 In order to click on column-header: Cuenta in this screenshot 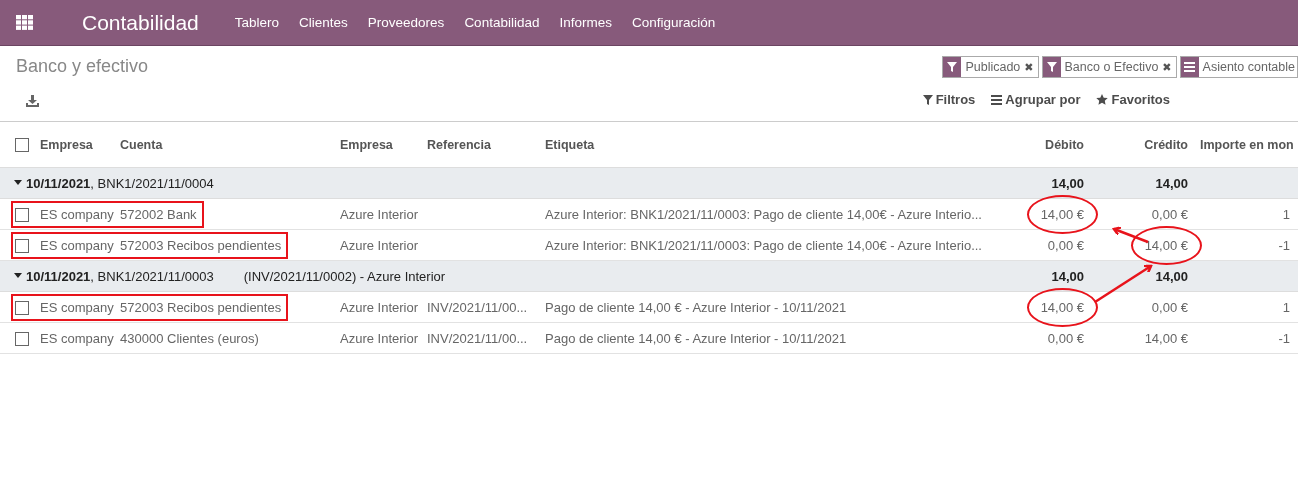, I will do `click(141, 144)`.